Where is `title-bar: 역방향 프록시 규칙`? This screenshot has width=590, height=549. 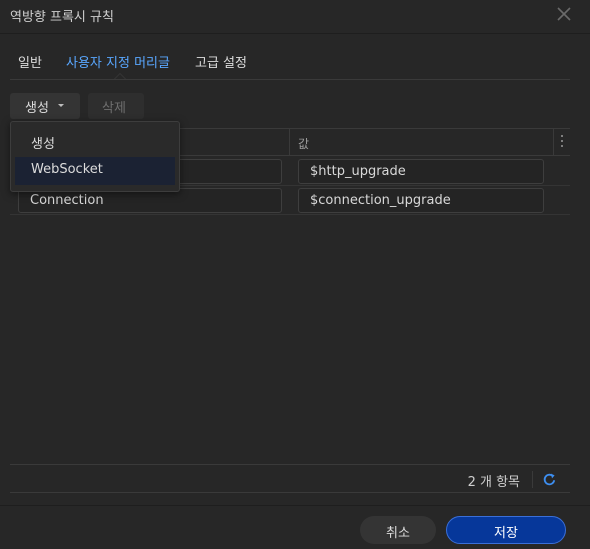 title-bar: 역방향 프록시 규칙 is located at coordinates (295, 15).